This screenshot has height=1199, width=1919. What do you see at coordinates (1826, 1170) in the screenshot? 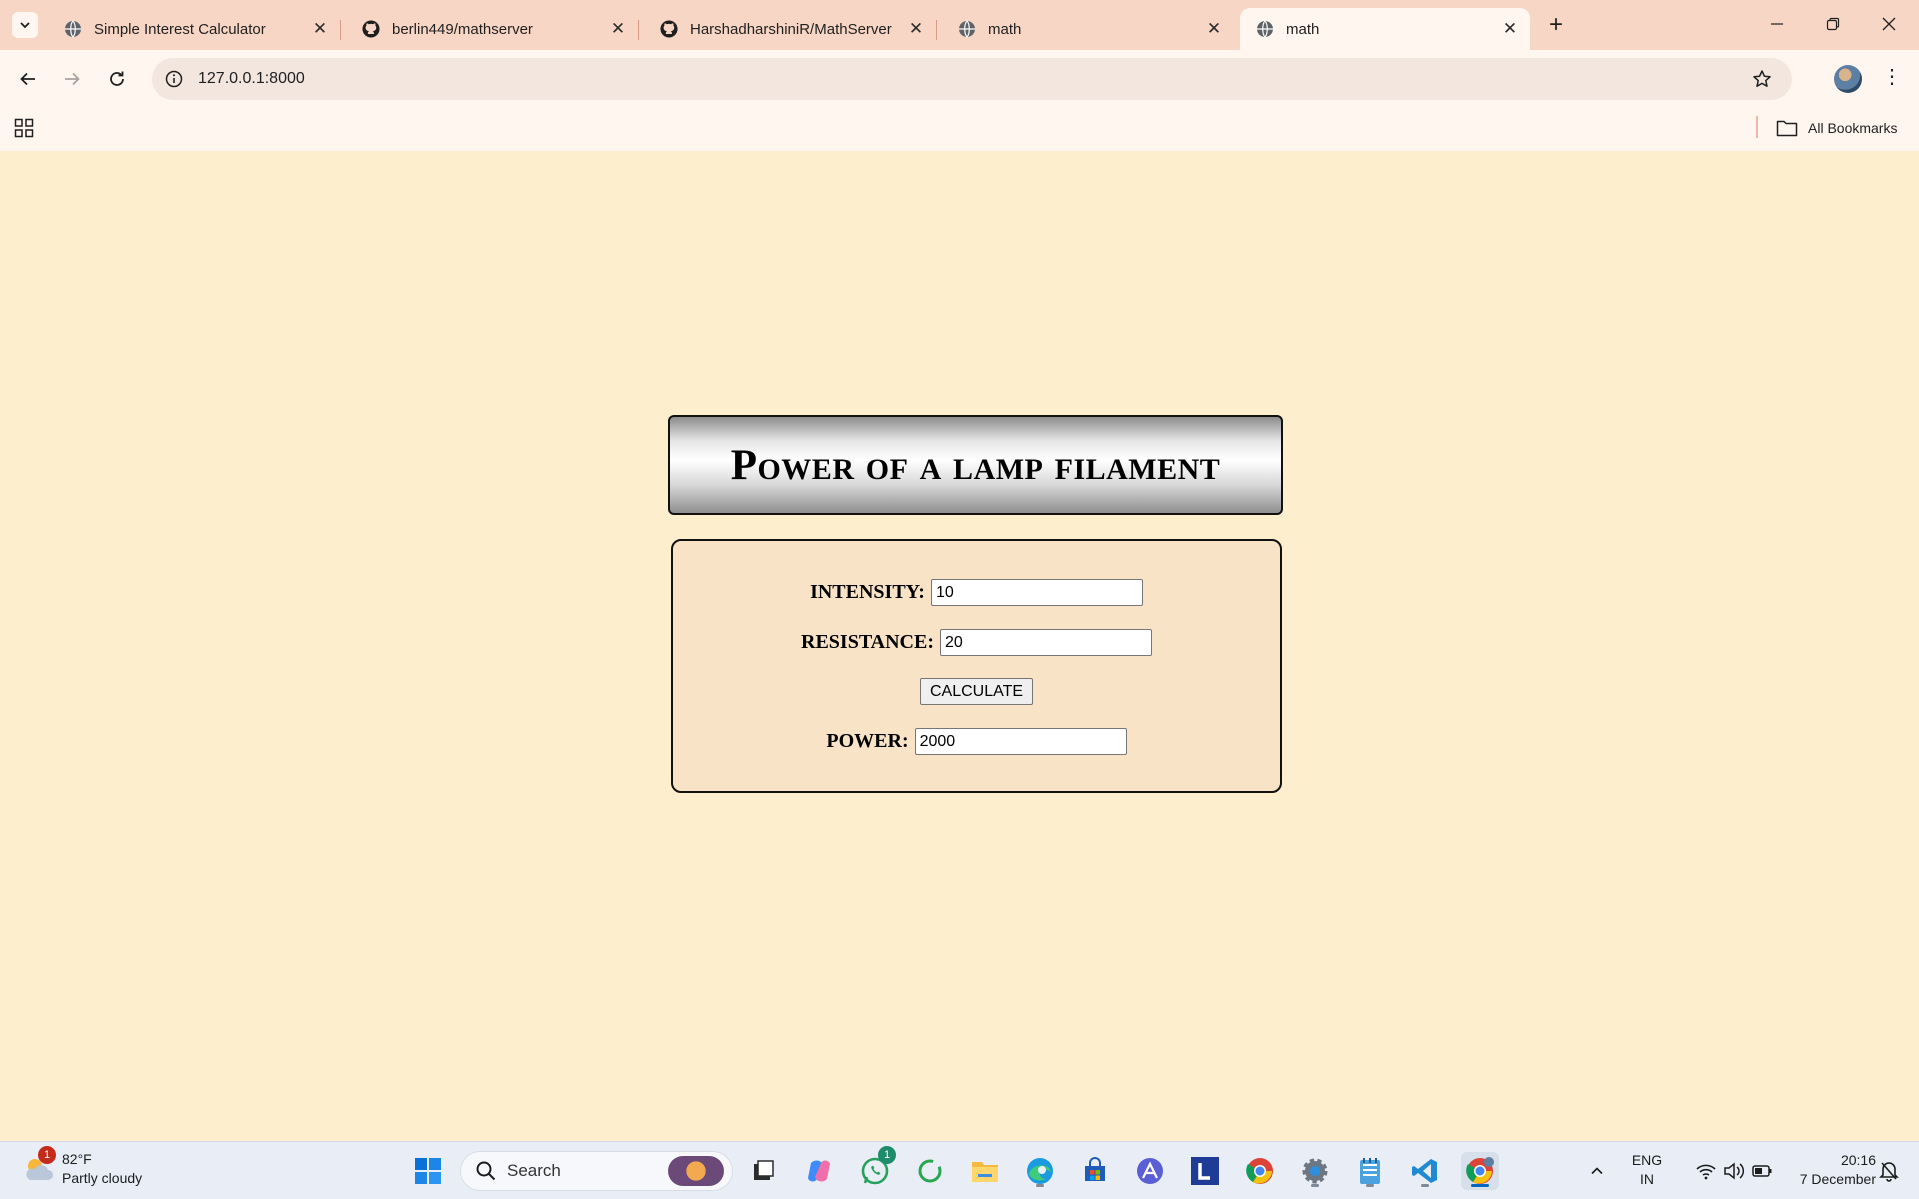
I see `clock: 20:16 7 December` at bounding box center [1826, 1170].